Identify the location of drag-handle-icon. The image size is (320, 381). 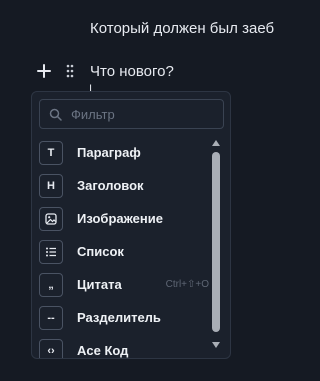
(70, 71).